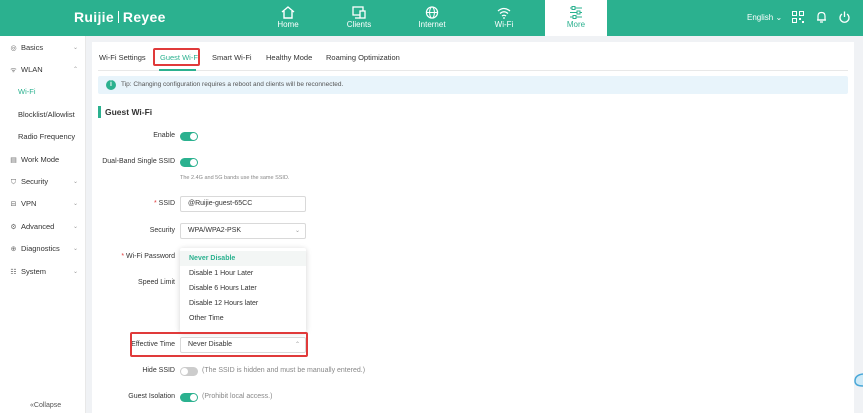 Image resolution: width=863 pixels, height=413 pixels. I want to click on nav-wifi: Wi-Fi, so click(504, 18).